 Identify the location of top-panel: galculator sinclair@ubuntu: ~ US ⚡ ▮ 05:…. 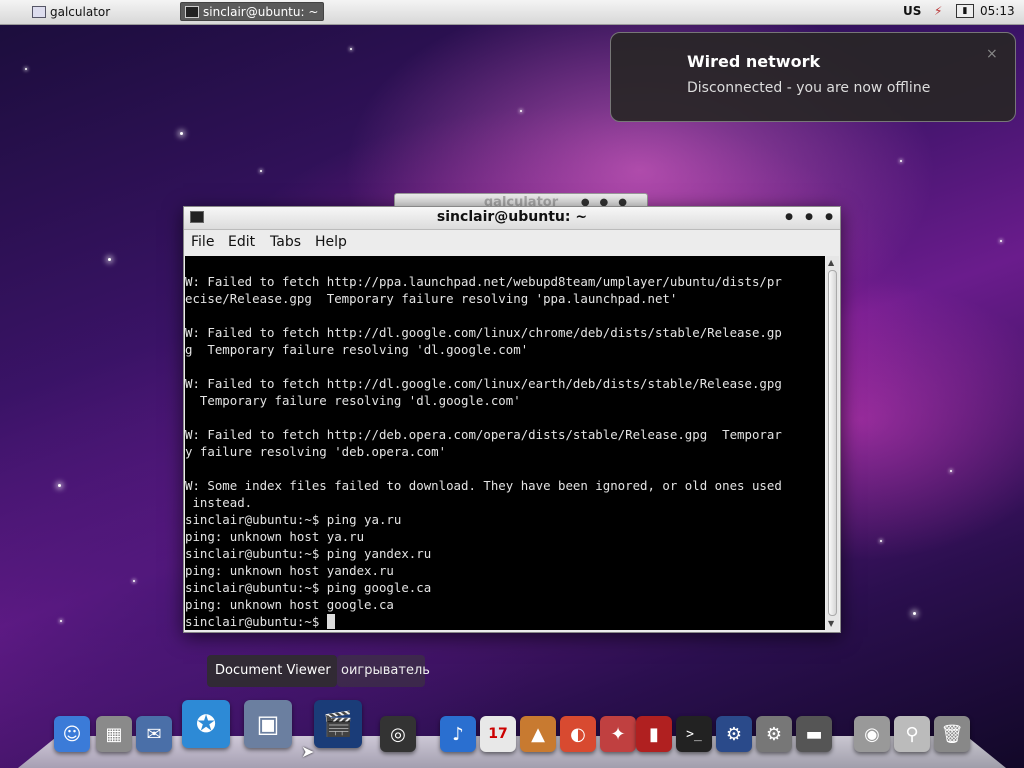
(512, 12).